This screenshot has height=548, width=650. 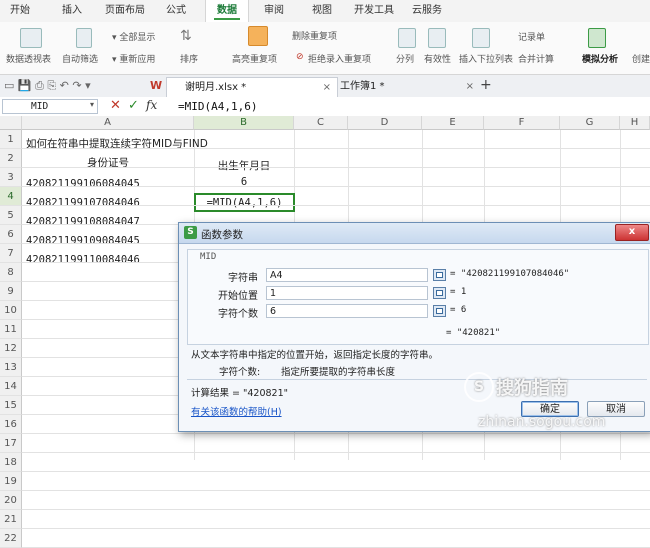 I want to click on cancel-formula-icon: ✕, so click(x=115, y=105).